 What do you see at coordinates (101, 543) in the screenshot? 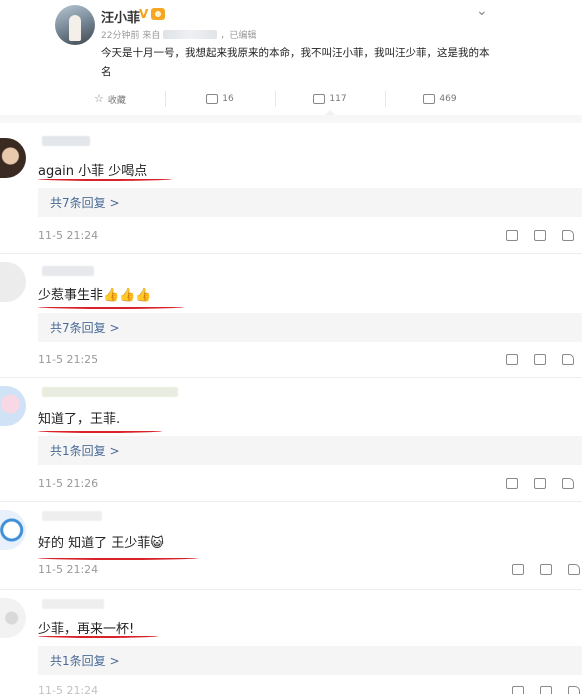
I see `comment-text: 好的 知道了 王少菲😺` at bounding box center [101, 543].